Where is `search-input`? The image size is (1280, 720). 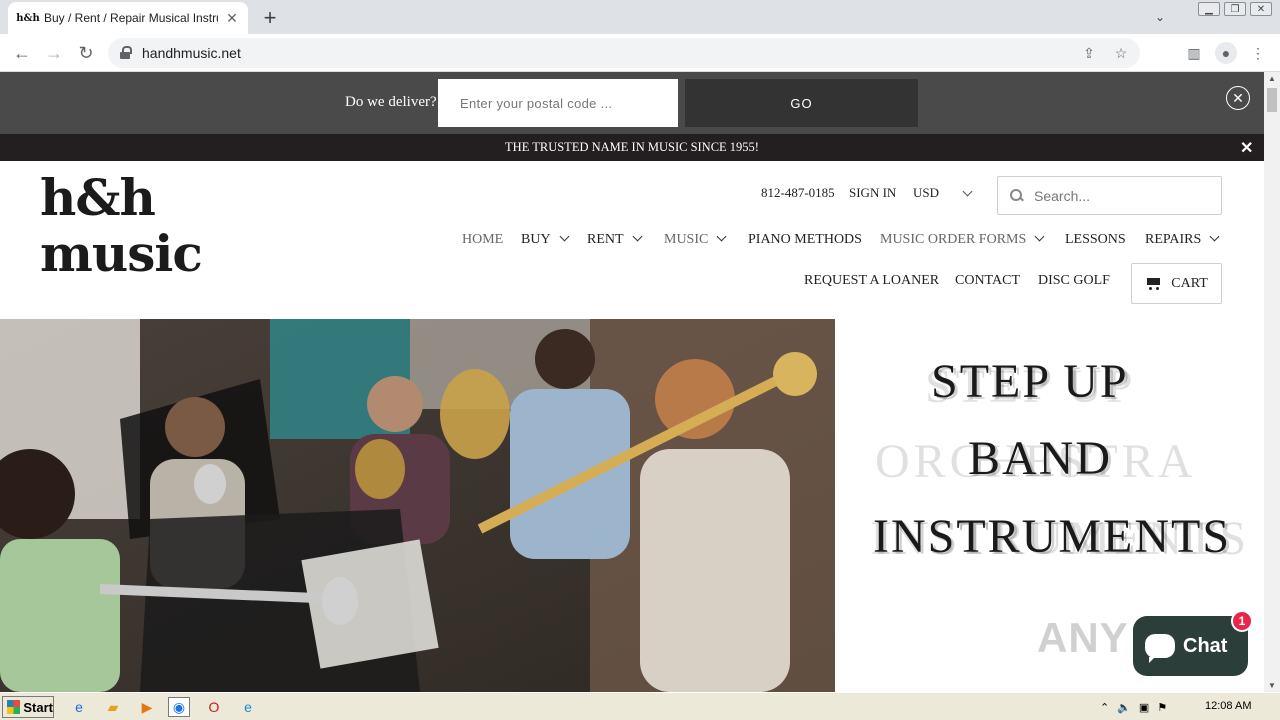
search-input is located at coordinates (1119, 195).